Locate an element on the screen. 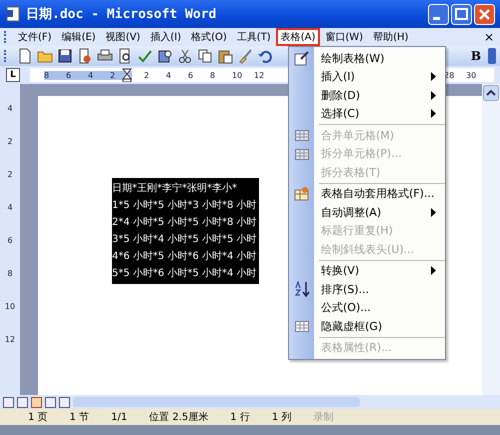 The image size is (500, 435). menu-item: 插入(I) is located at coordinates (165, 37).